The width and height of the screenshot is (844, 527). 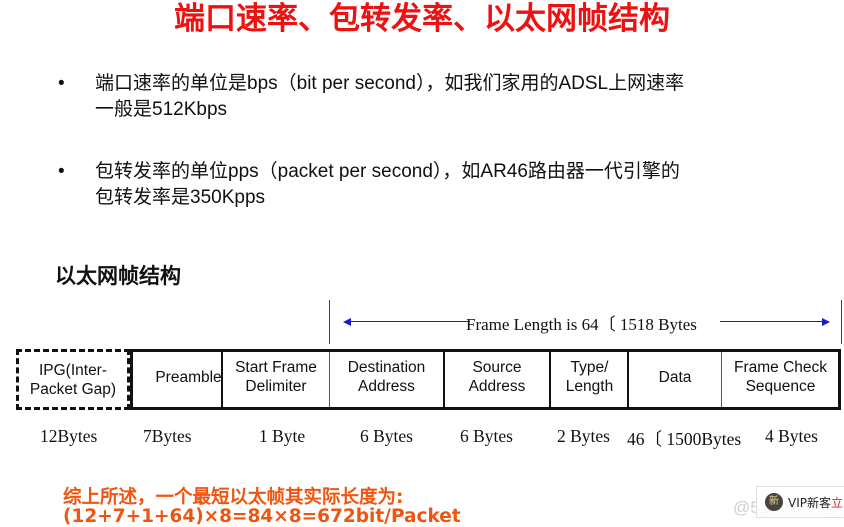 I want to click on vip-popup-text: VIP新客立, so click(x=815, y=502).